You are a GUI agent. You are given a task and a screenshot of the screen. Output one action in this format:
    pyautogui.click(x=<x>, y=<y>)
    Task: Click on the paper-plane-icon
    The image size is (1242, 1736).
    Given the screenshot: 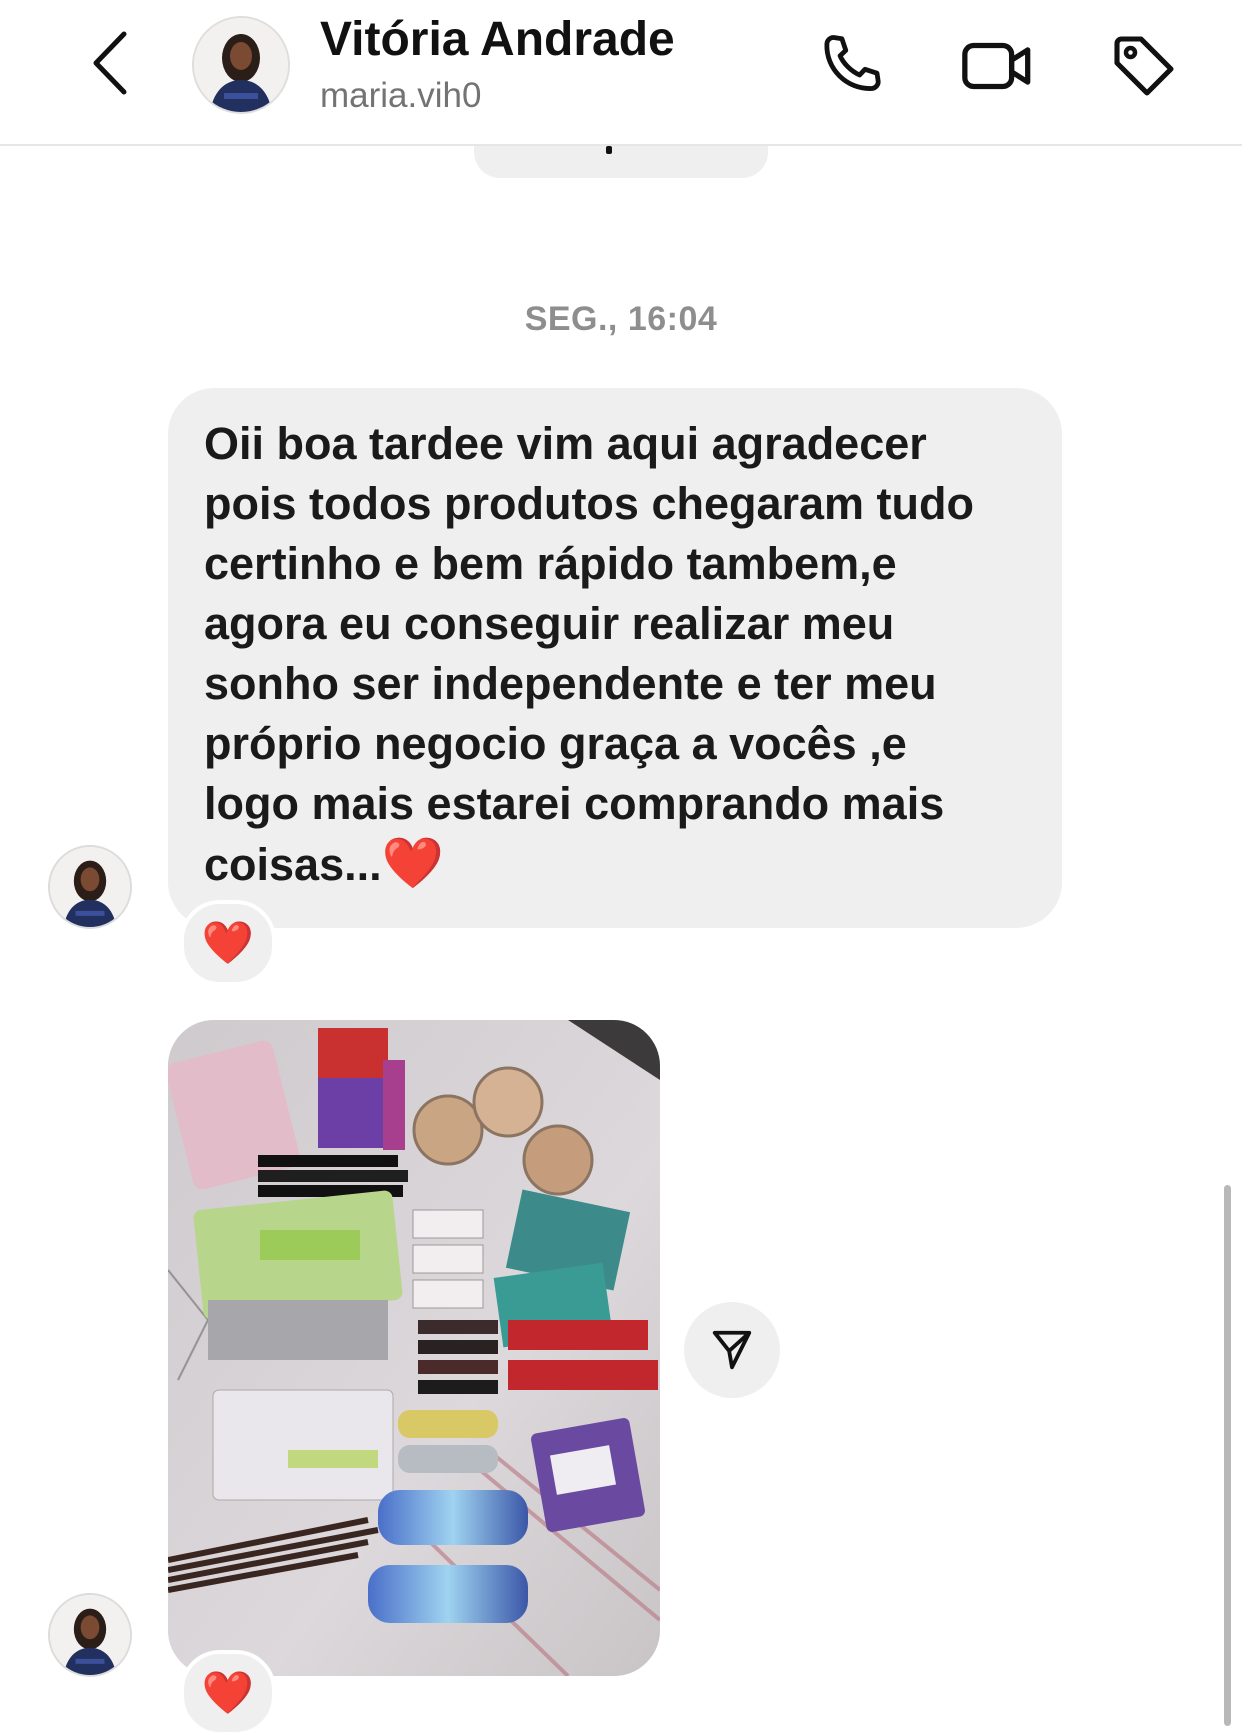 What is the action you would take?
    pyautogui.click(x=732, y=1350)
    